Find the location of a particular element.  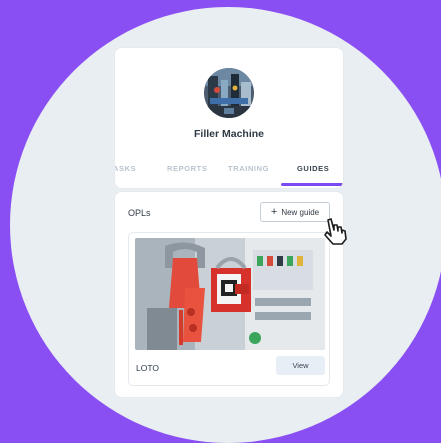

hand-pointer-icon is located at coordinates (334, 231).